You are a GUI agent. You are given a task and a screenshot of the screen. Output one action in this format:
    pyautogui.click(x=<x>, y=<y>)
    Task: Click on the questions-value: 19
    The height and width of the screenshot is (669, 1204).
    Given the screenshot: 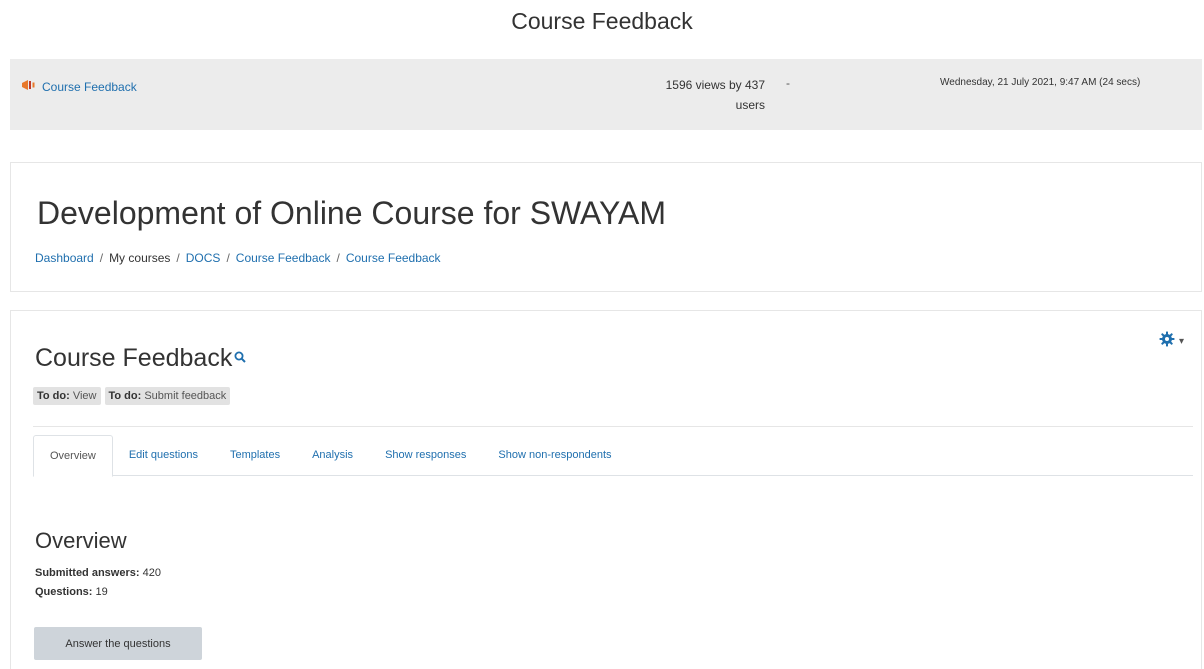 What is the action you would take?
    pyautogui.click(x=101, y=592)
    